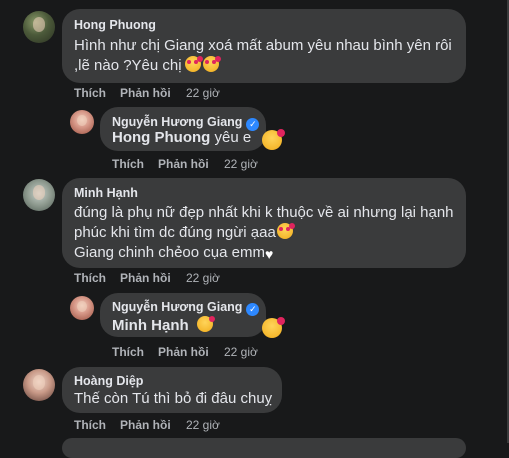 The width and height of the screenshot is (509, 458). I want to click on comment-author: Hong Phuong, so click(115, 25).